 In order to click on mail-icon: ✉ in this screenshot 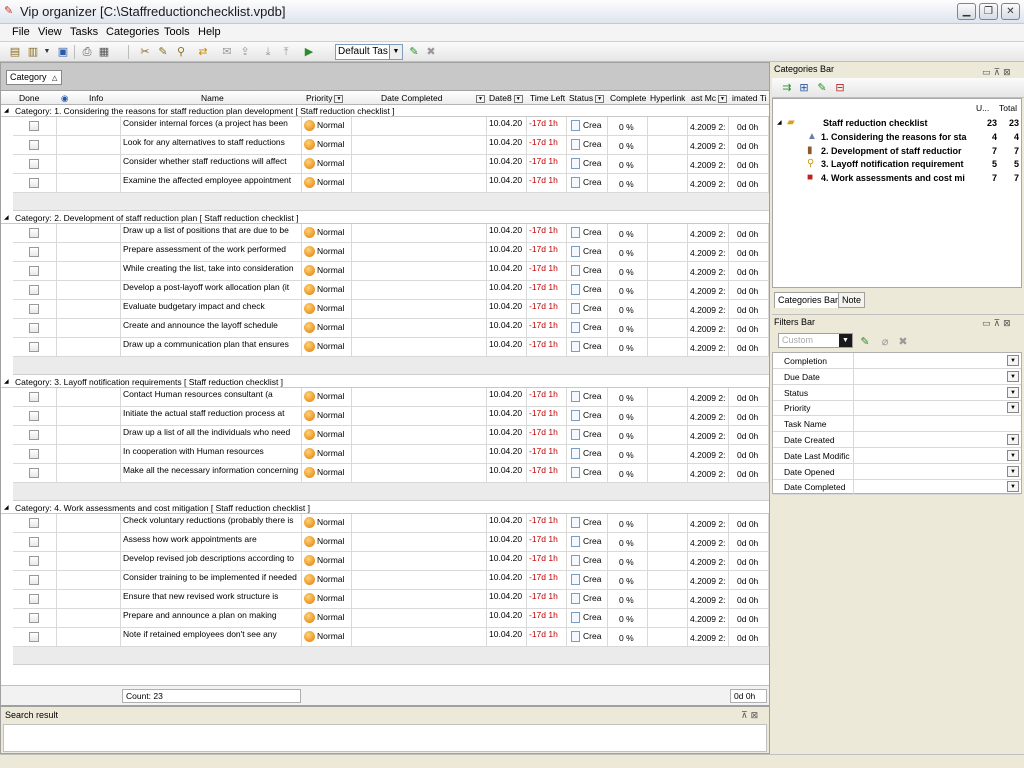, I will do `click(227, 52)`.